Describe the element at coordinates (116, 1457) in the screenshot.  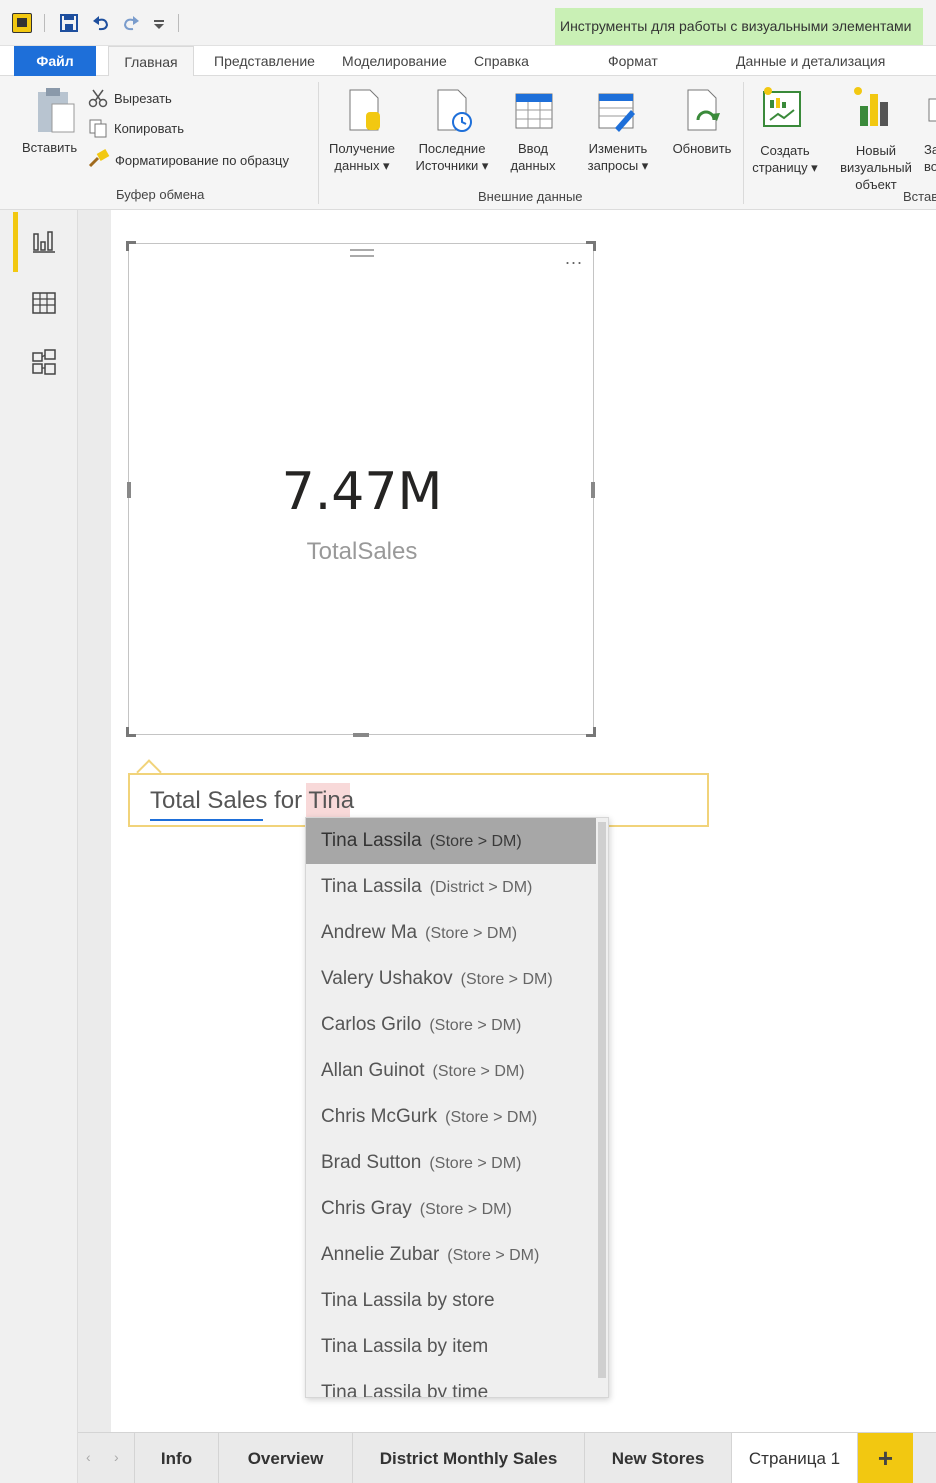
I see `next-page-arrow-icon: ›` at that location.